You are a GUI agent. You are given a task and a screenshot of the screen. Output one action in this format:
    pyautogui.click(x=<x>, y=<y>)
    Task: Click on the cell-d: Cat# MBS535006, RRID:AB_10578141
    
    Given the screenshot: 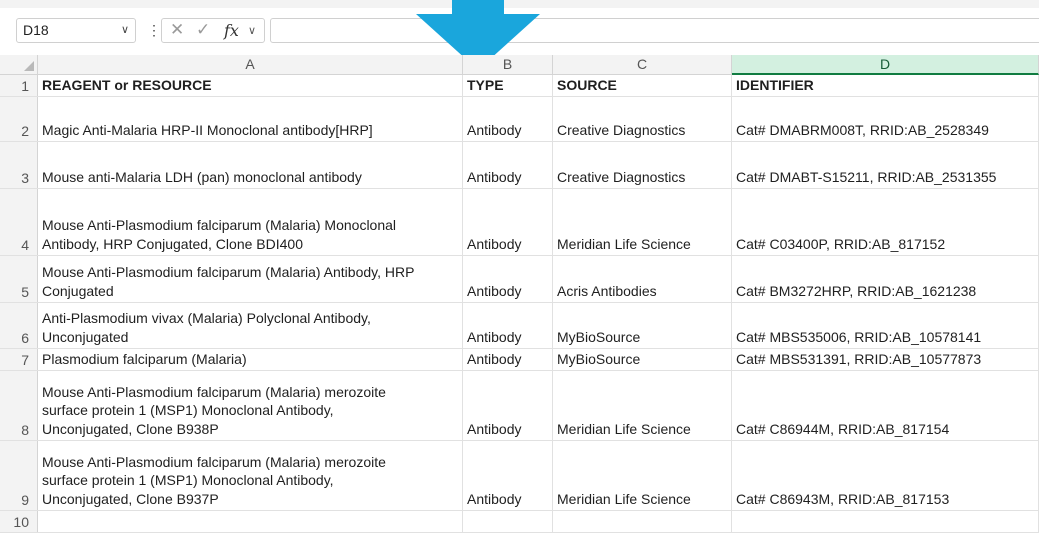 What is the action you would take?
    pyautogui.click(x=885, y=325)
    